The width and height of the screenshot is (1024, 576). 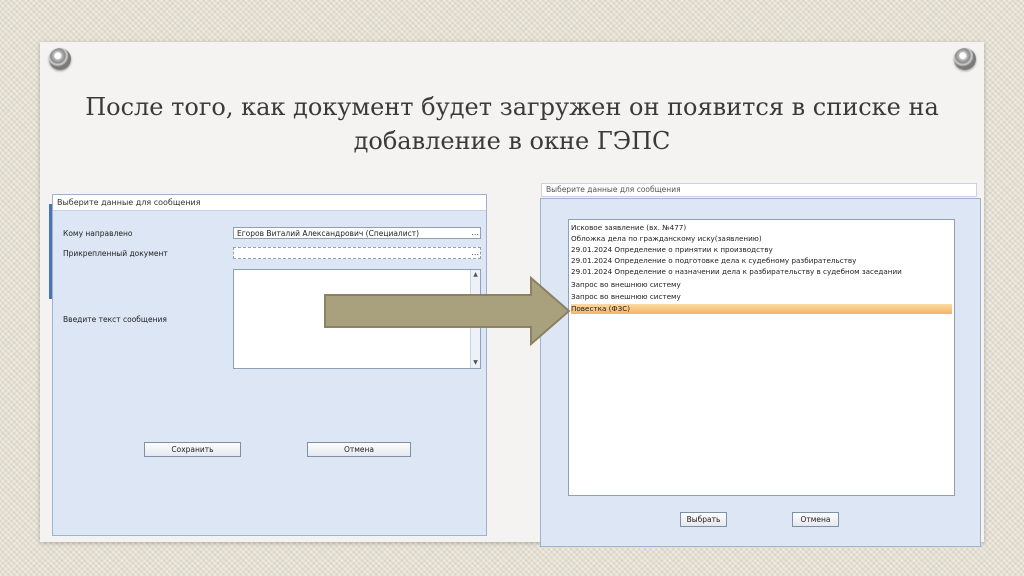 What do you see at coordinates (761, 309) in the screenshot?
I see `list-item-selected: Повестка (ФЗС)` at bounding box center [761, 309].